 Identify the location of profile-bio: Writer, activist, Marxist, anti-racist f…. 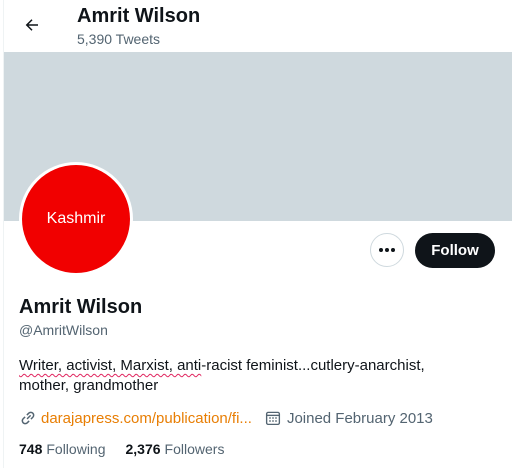
(239, 376).